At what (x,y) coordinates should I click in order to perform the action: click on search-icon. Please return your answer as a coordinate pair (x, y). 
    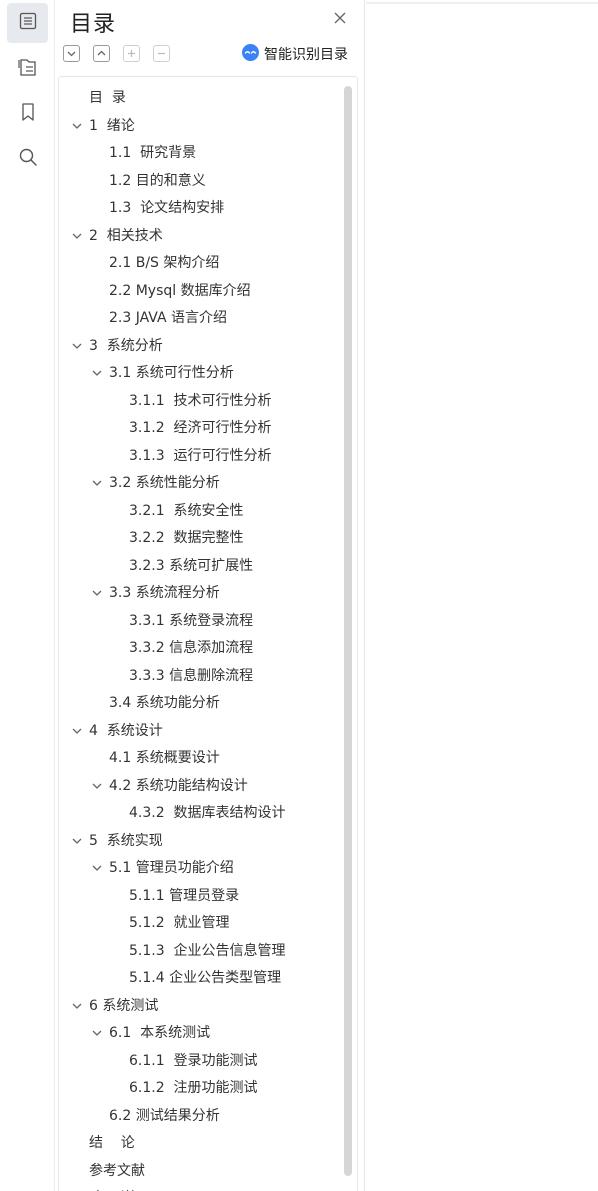
    Looking at the image, I should click on (28, 159).